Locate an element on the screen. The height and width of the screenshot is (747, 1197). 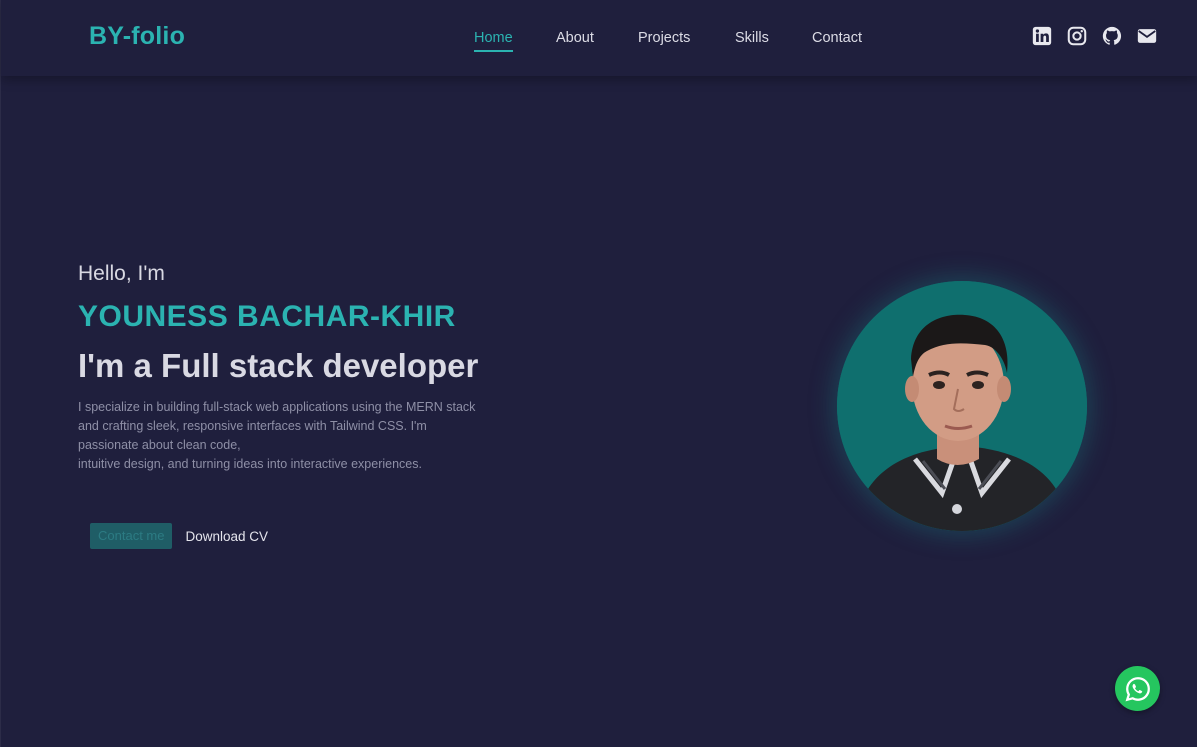
nav-about: About is located at coordinates (575, 38).